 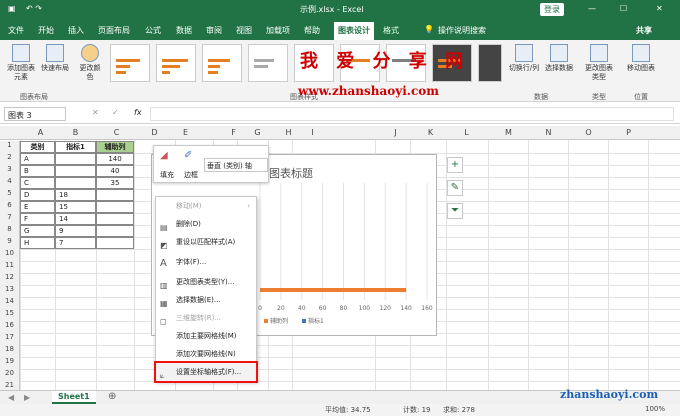 I want to click on tab-addins: 加载项, so click(x=278, y=30).